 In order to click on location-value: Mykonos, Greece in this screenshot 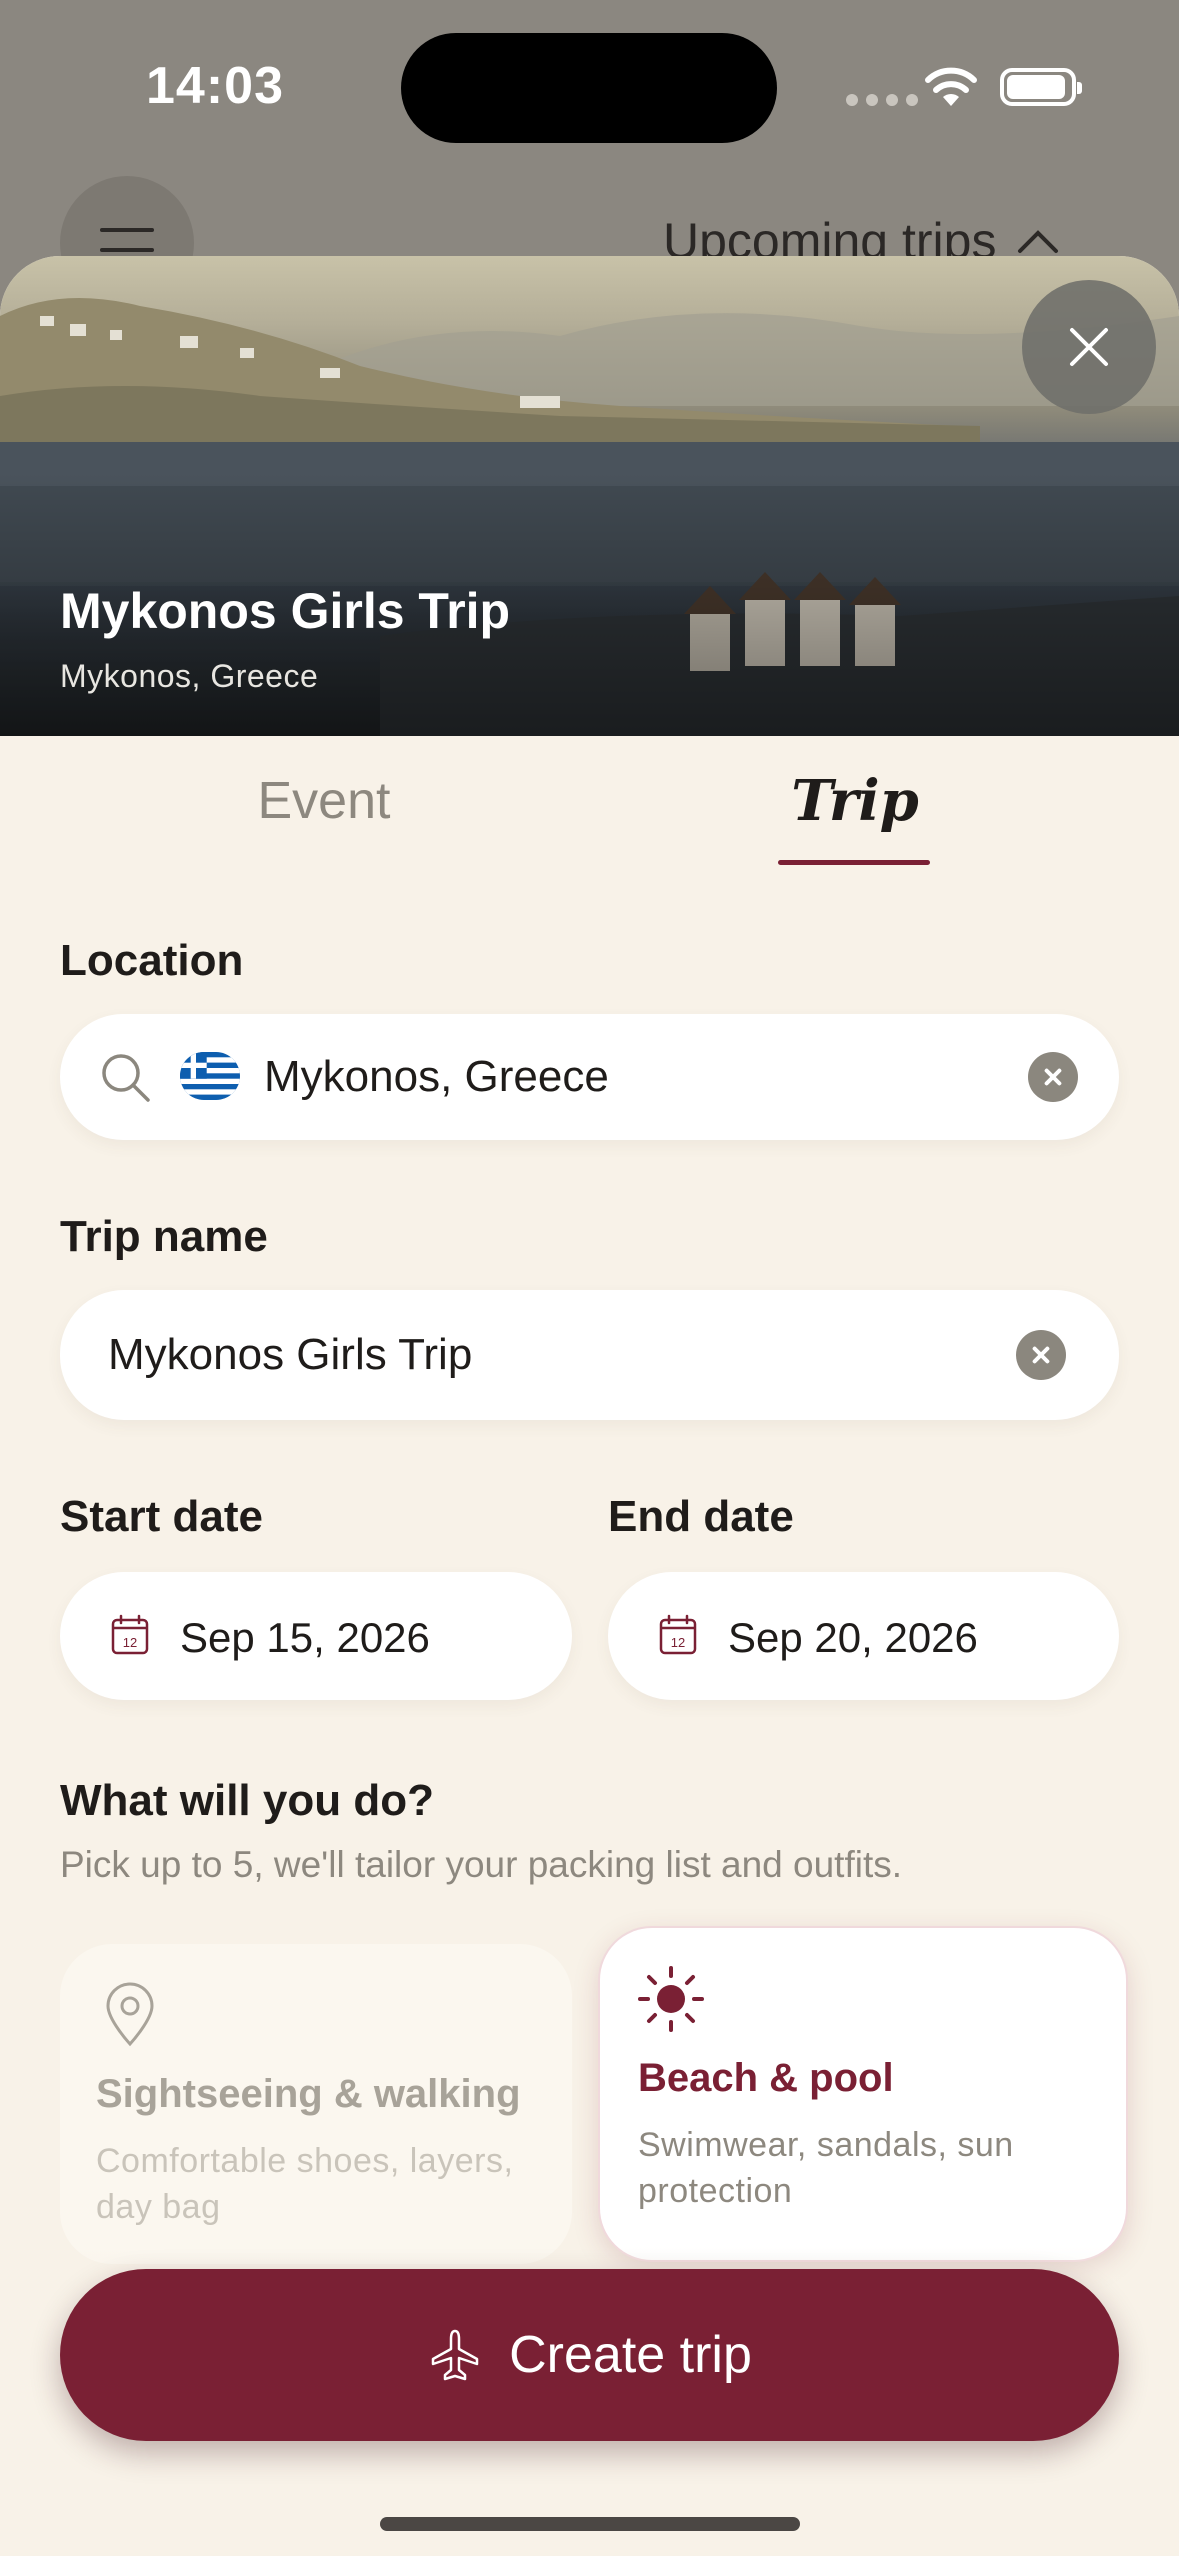, I will do `click(436, 1076)`.